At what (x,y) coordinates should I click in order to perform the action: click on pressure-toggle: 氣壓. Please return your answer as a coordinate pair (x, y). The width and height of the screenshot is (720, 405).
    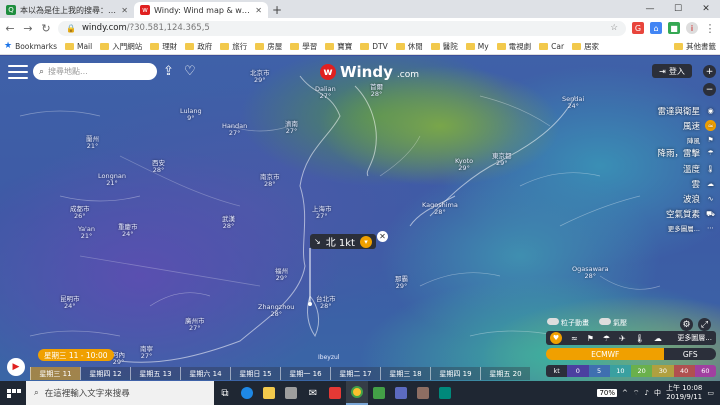
    Looking at the image, I should click on (613, 323).